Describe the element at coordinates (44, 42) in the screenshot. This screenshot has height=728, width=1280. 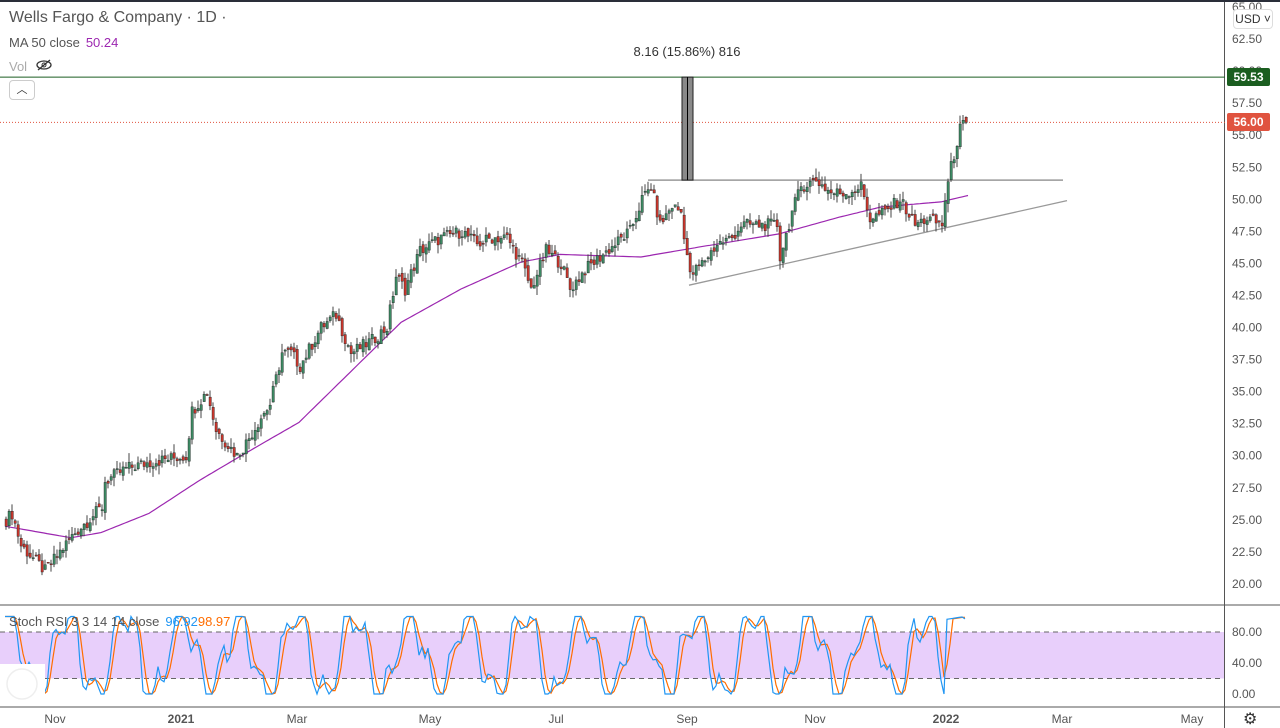
I see `ma-label: MA 50 close` at that location.